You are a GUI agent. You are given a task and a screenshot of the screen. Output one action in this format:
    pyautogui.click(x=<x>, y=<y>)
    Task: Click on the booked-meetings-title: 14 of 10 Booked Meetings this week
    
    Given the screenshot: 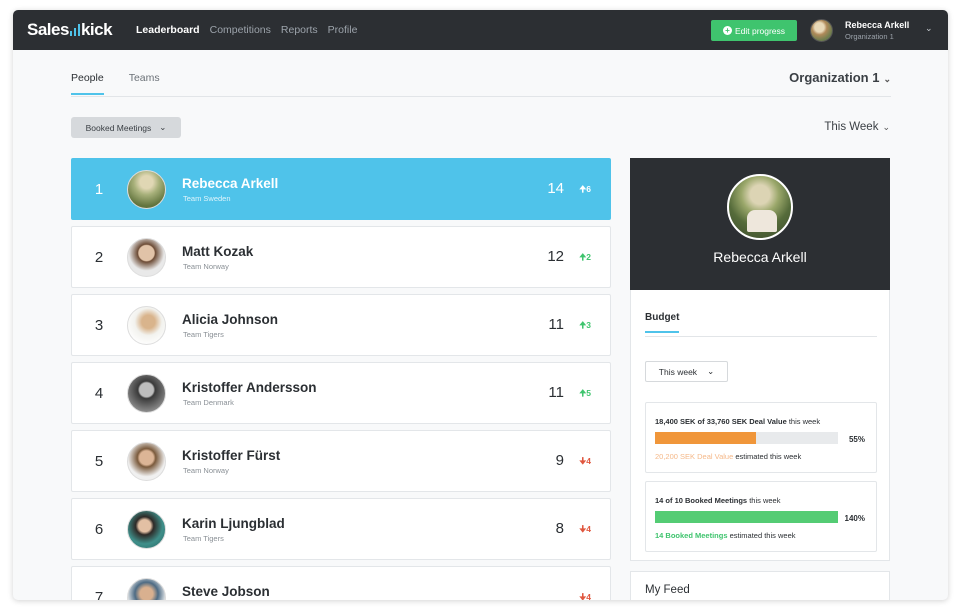 What is the action you would take?
    pyautogui.click(x=717, y=500)
    